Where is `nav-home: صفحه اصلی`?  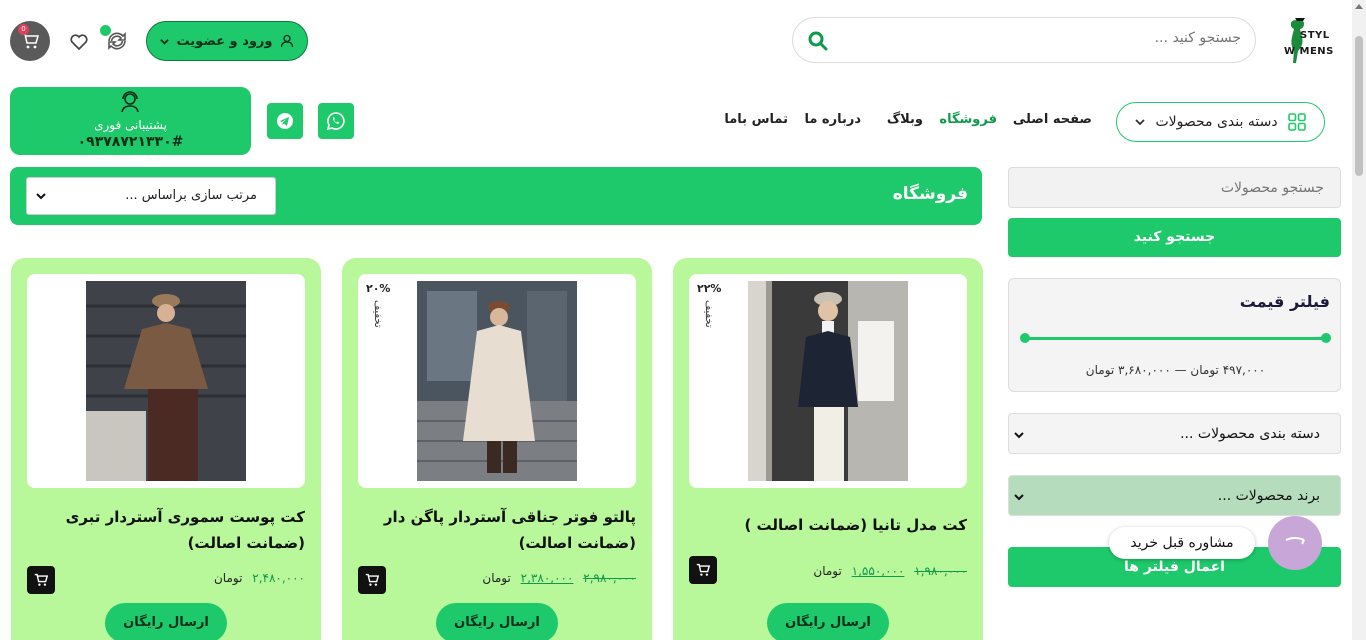
nav-home: صفحه اصلی is located at coordinates (1052, 119).